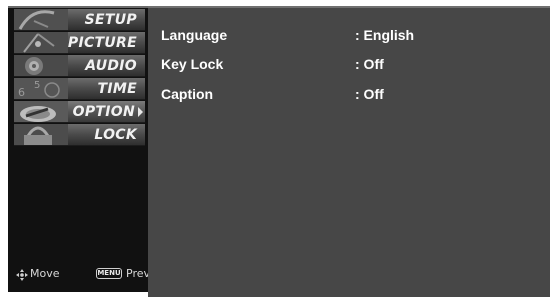  Describe the element at coordinates (103, 112) in the screenshot. I see `menu-item-label: OPTION` at that location.